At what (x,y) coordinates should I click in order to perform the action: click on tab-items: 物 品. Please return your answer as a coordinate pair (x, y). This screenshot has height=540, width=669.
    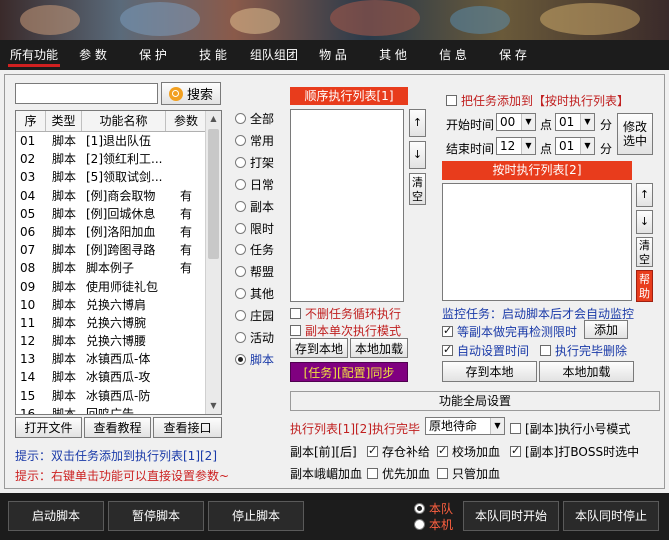
    Looking at the image, I should click on (333, 55).